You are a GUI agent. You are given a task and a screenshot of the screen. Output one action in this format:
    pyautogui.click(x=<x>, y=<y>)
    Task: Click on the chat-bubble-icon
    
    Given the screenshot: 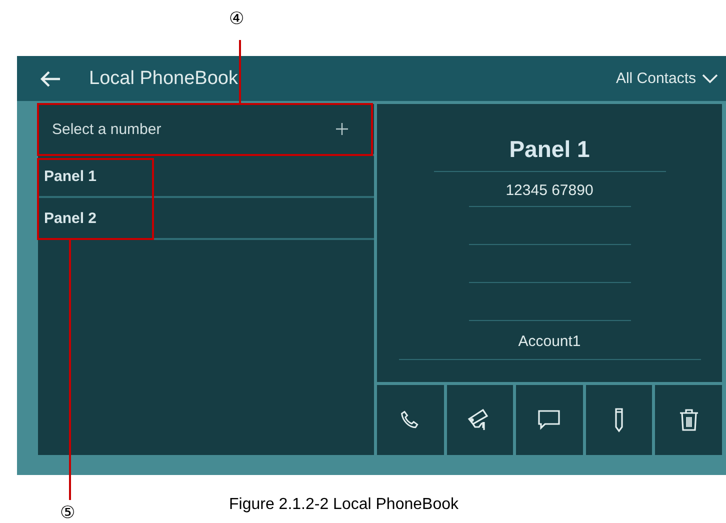 What is the action you would take?
    pyautogui.click(x=549, y=420)
    